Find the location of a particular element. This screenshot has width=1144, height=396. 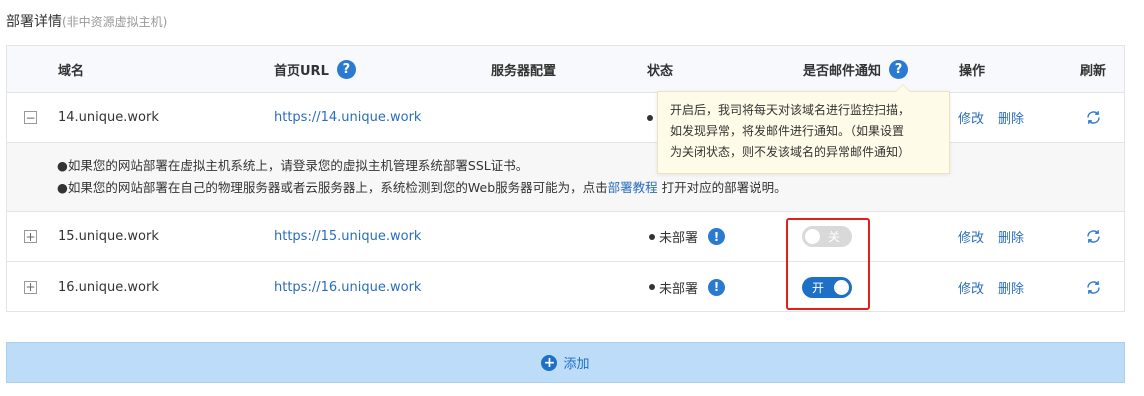

homepage-url-link: https://16.unique.work is located at coordinates (347, 287).